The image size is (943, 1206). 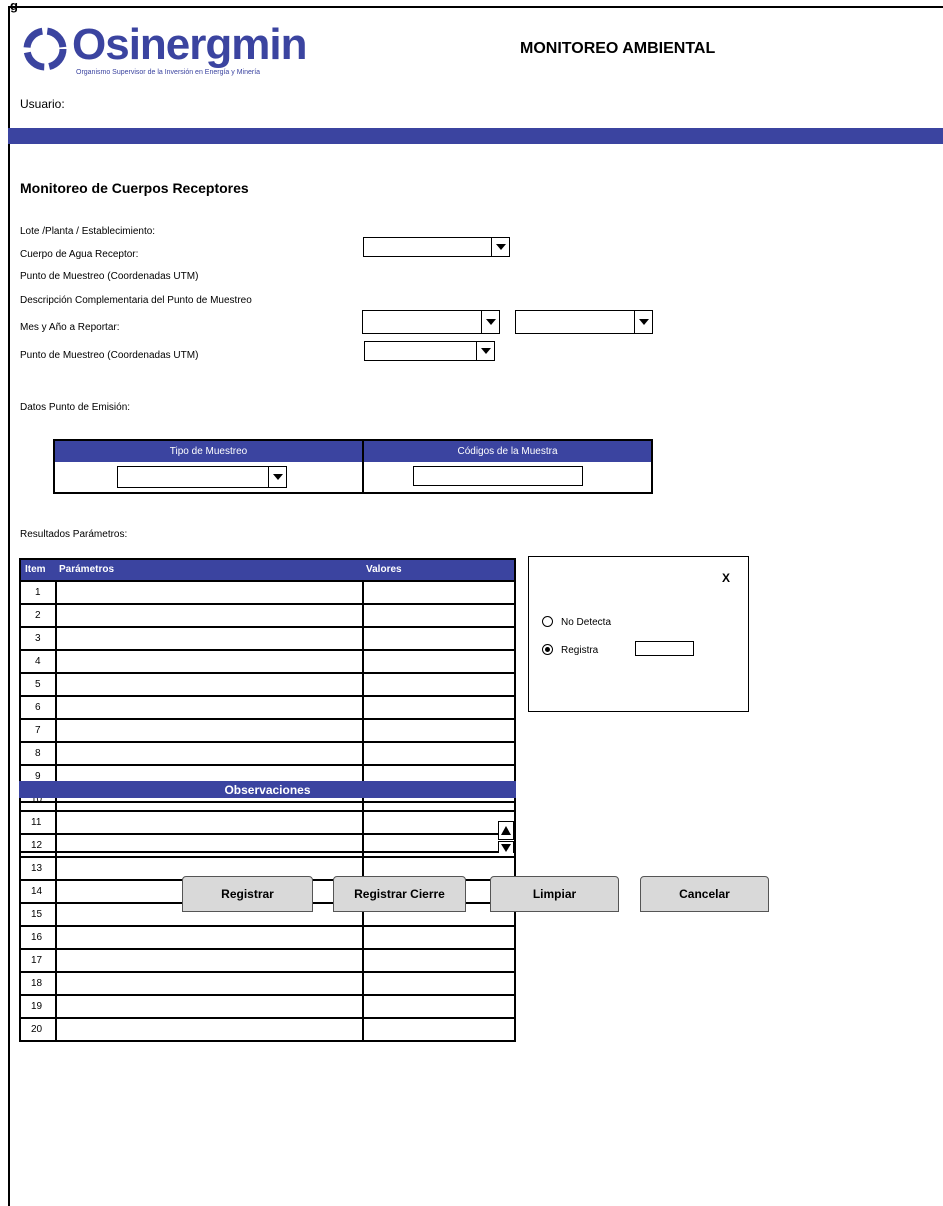 I want to click on section-title: Monitoreo de Cuerpos Receptores, so click(x=134, y=188).